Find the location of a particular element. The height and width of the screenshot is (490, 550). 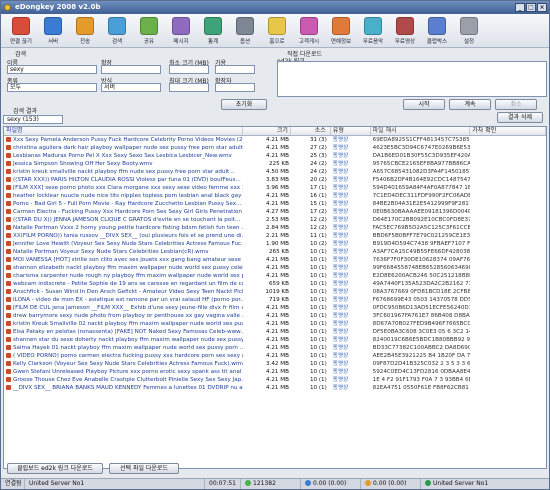

column-header-1: 크기 is located at coordinates (267, 131).